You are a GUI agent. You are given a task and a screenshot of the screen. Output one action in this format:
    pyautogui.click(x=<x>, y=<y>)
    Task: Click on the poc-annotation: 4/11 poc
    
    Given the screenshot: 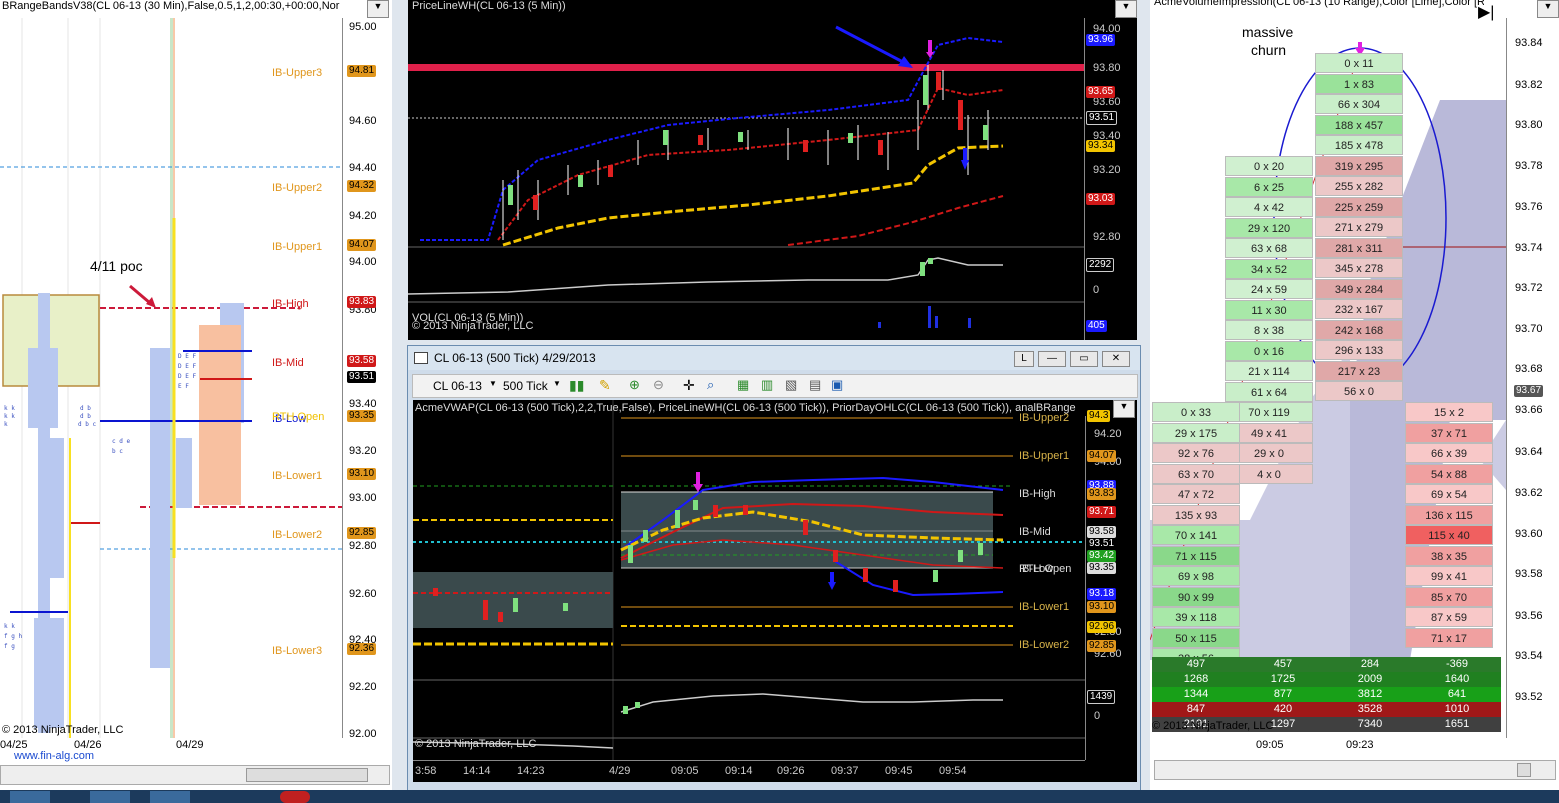 What is the action you would take?
    pyautogui.click(x=116, y=266)
    